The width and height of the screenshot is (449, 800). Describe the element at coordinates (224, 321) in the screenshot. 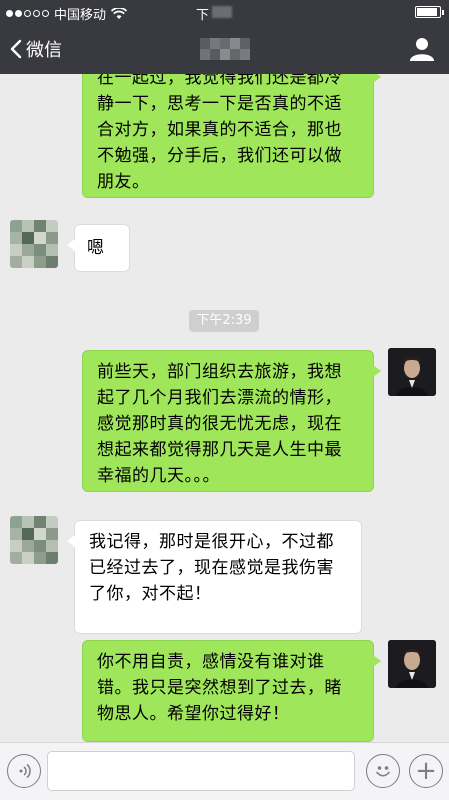

I see `message-timestamp: 下午2:39` at that location.